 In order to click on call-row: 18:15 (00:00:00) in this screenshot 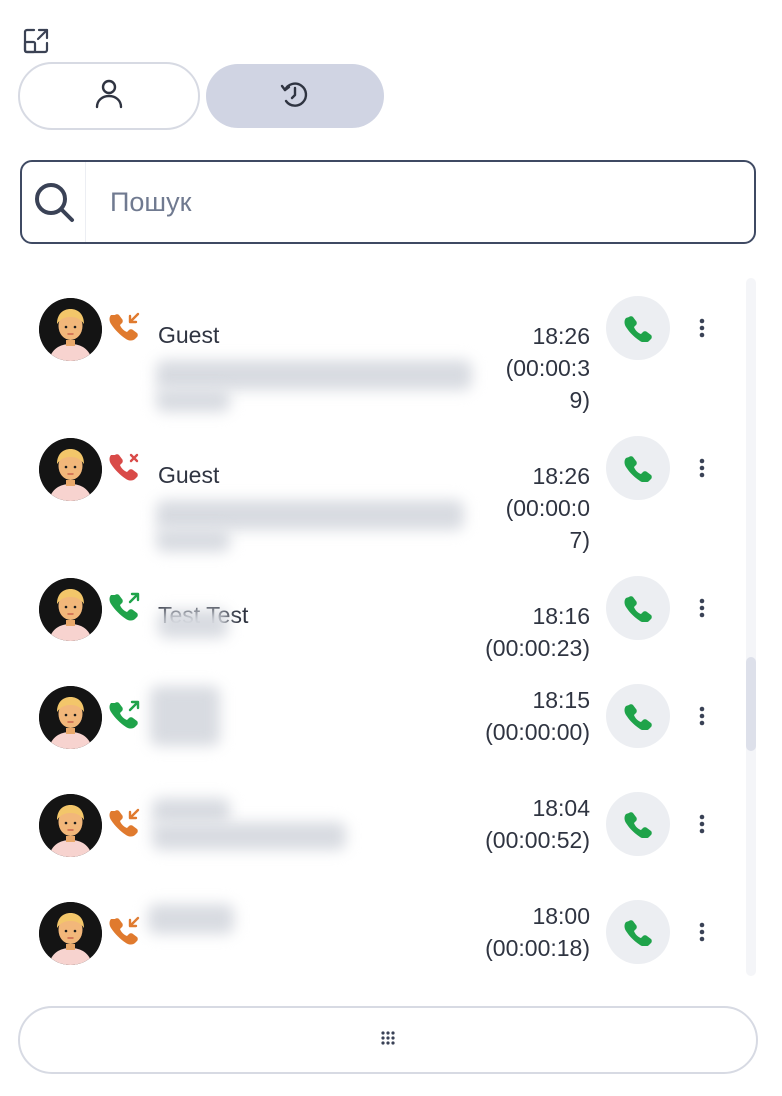, I will do `click(375, 722)`.